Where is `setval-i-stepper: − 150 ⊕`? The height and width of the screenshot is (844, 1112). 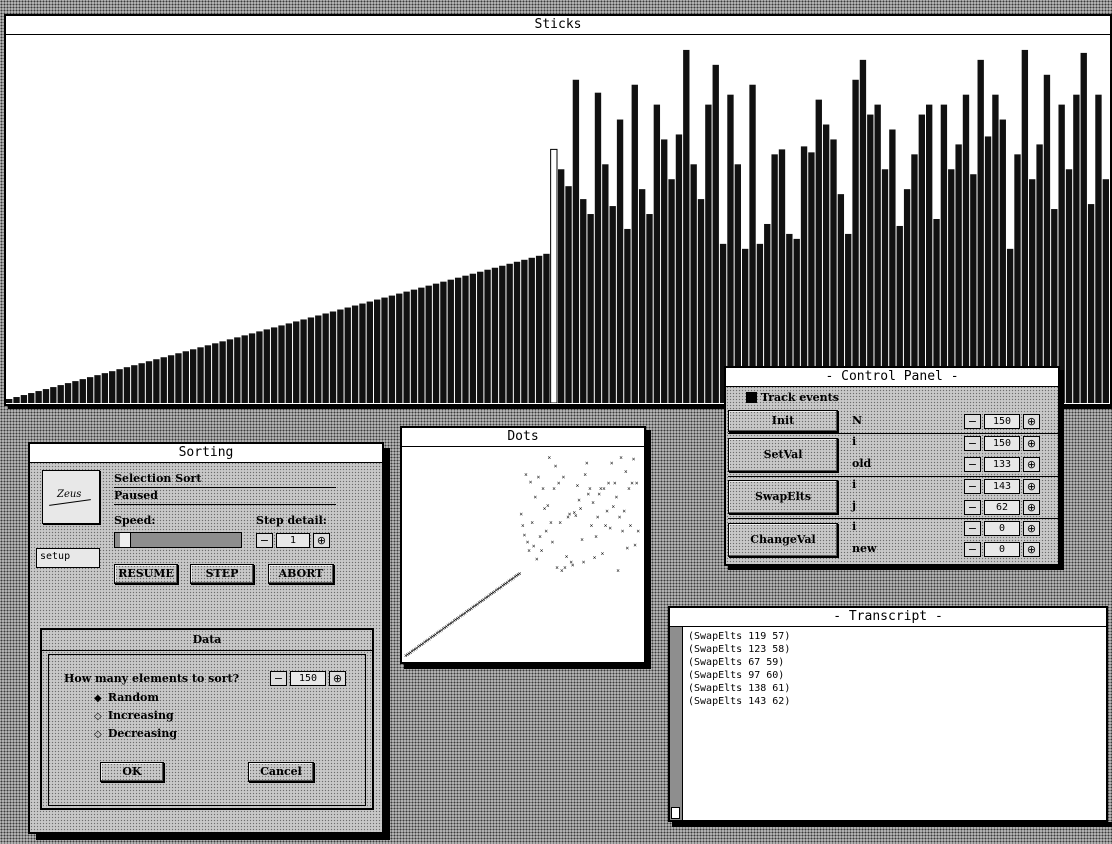
setval-i-stepper: − 150 ⊕ is located at coordinates (1002, 443).